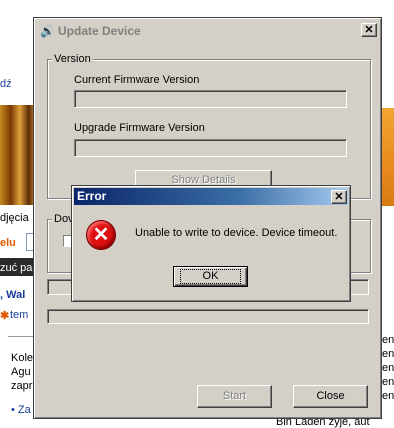 Image resolution: width=394 pixels, height=428 pixels. Describe the element at coordinates (210, 148) in the screenshot. I see `upgrade-firmware-field` at that location.